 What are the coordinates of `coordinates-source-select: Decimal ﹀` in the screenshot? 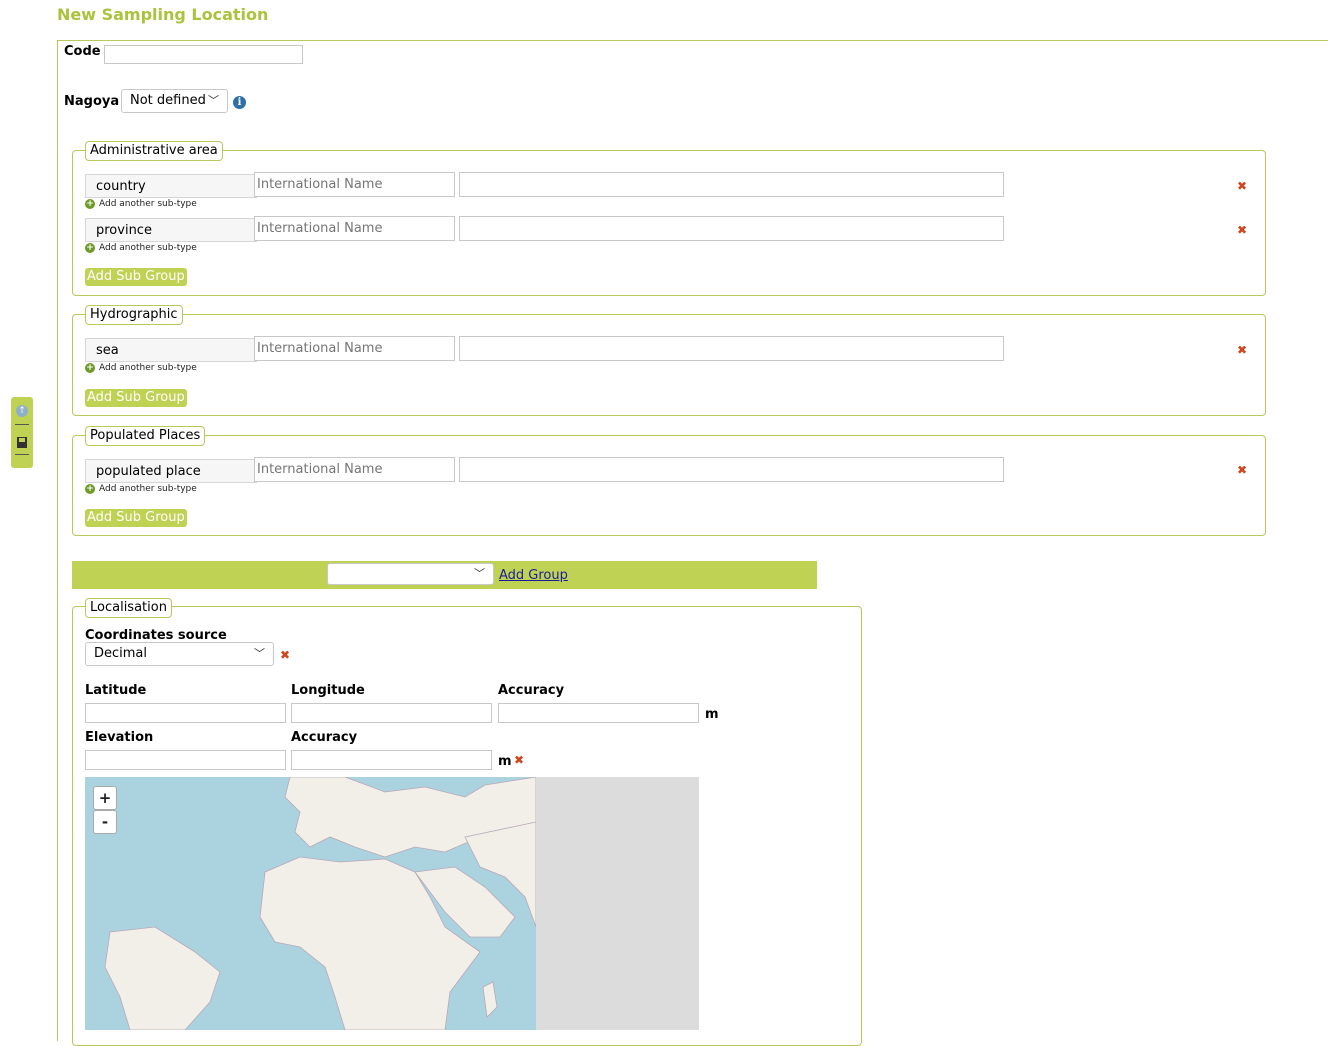 It's located at (179, 654).